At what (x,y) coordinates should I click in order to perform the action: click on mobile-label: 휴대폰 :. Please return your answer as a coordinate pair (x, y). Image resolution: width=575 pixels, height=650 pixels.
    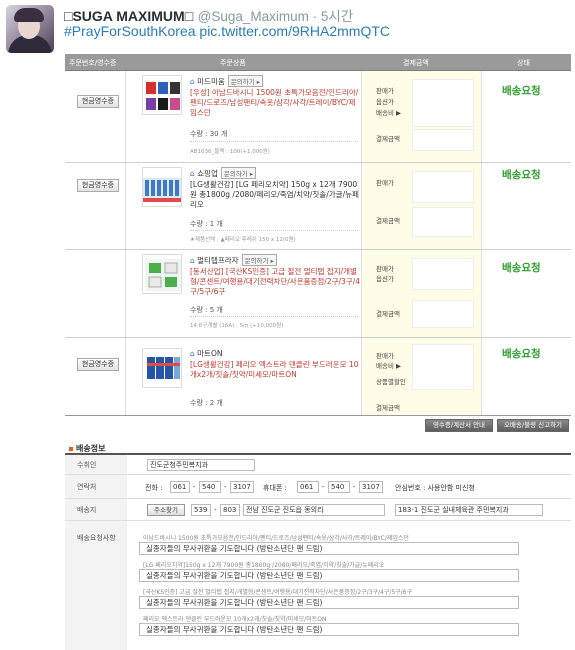
    Looking at the image, I should click on (275, 488).